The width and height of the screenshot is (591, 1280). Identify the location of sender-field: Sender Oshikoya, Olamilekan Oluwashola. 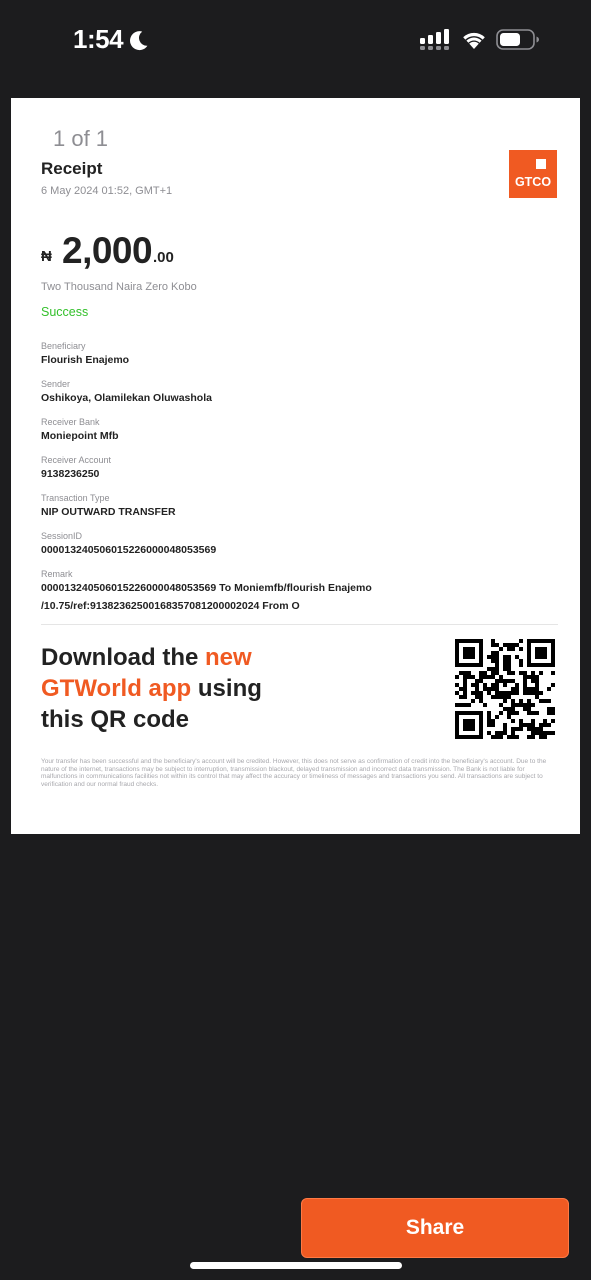
(126, 392).